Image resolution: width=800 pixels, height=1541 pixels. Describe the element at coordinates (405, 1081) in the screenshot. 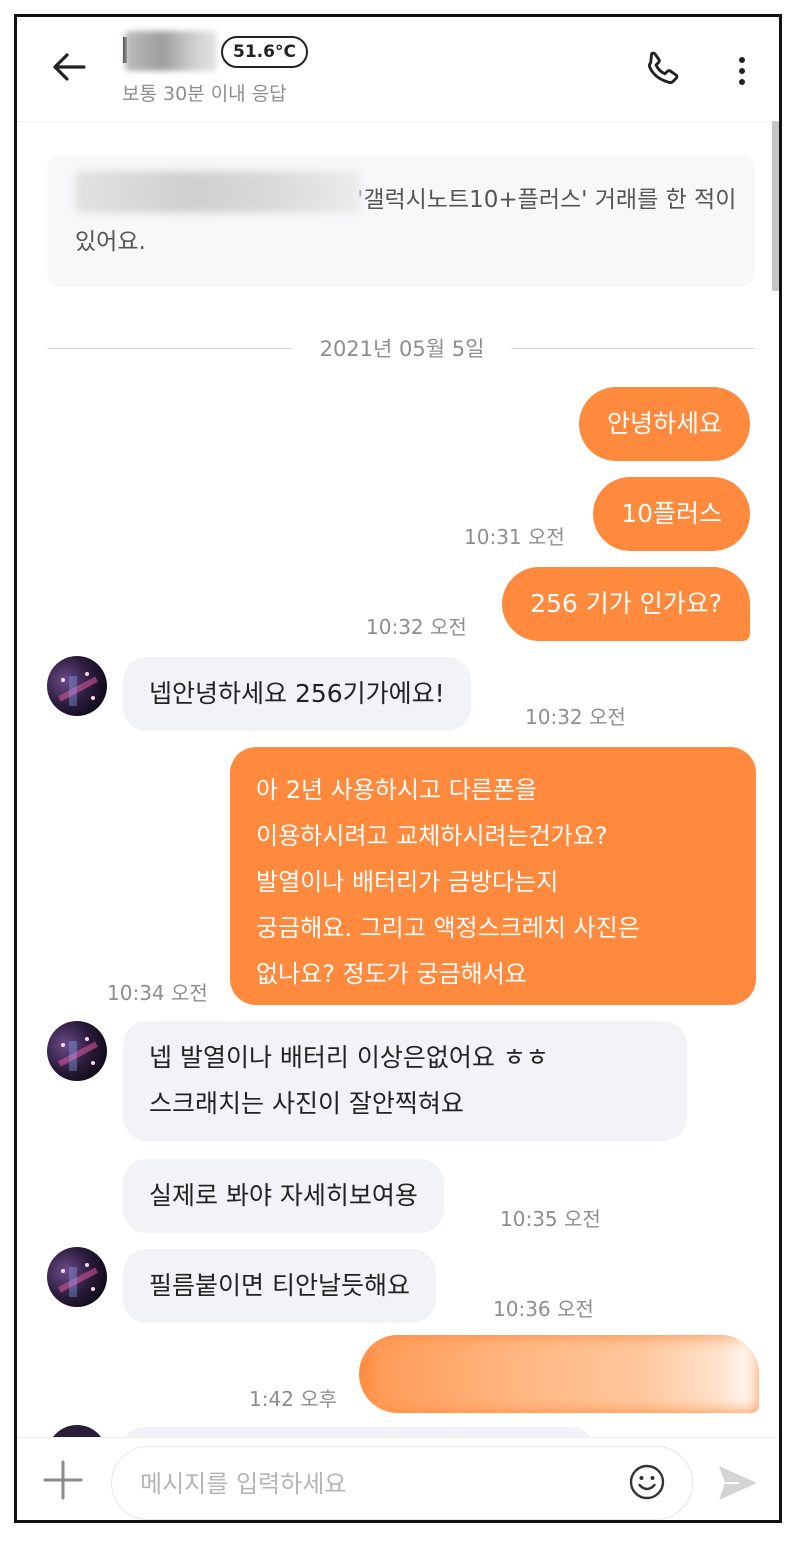

I see `message-bubble-theirs: 넵 발열이나 배터리 이상은없어요 ㅎㅎ 스크래치는 사진이 잘안찍혀요` at that location.